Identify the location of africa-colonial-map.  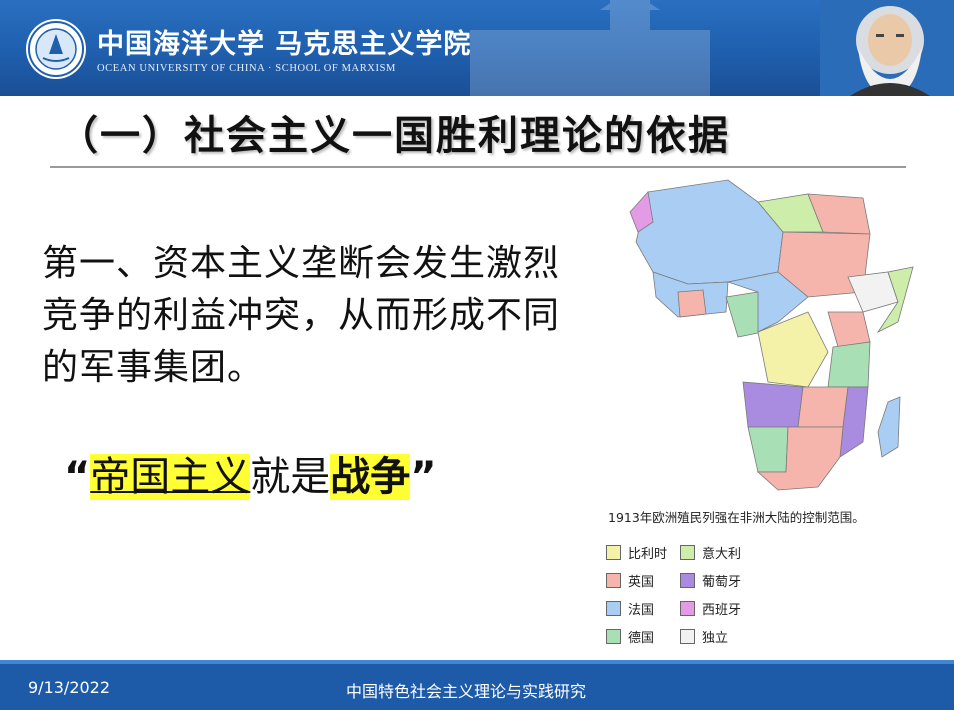
(771, 335).